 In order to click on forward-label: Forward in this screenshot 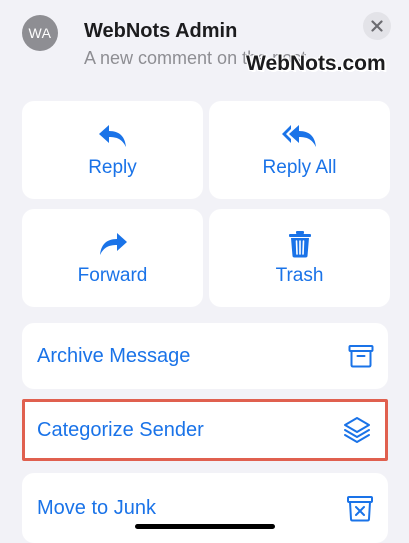, I will do `click(112, 275)`.